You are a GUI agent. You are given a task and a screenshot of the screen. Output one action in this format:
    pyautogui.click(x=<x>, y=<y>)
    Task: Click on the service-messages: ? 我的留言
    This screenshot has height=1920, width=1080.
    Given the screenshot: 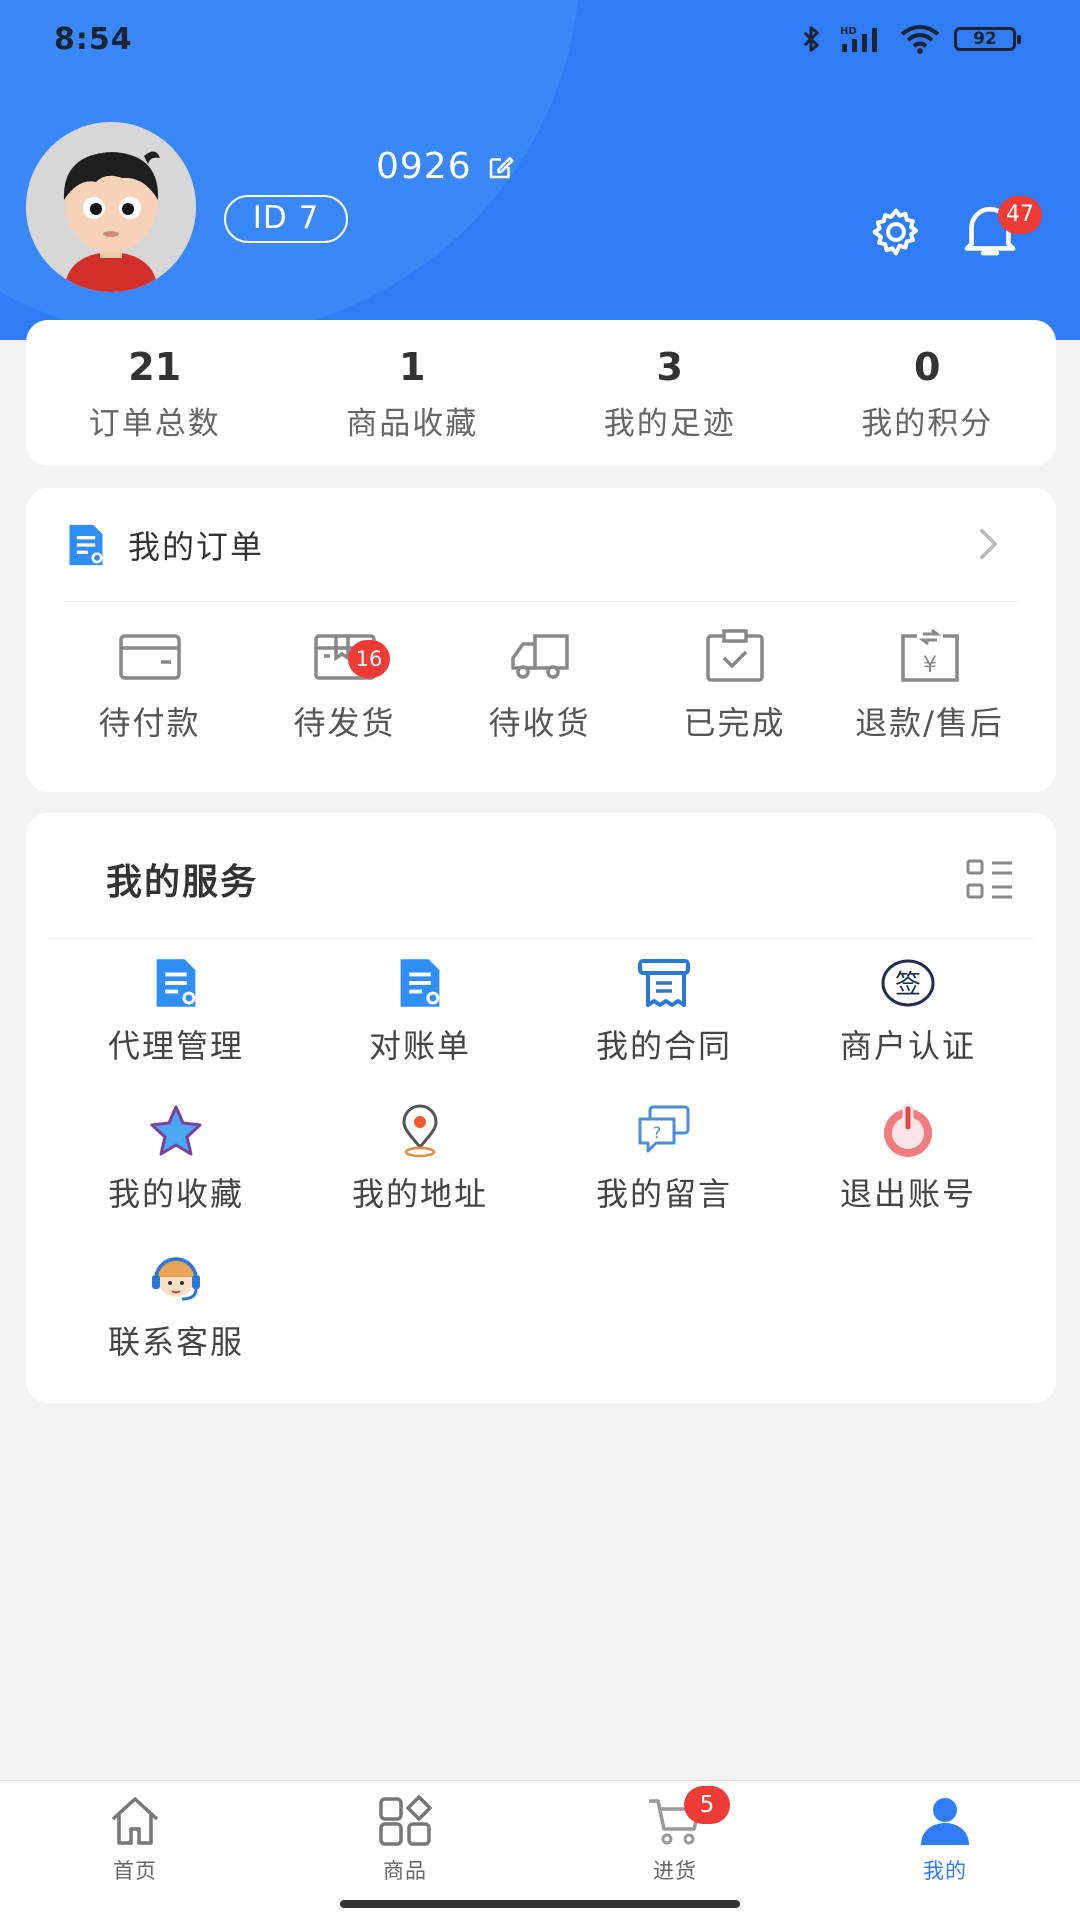 What is the action you would take?
    pyautogui.click(x=664, y=1177)
    